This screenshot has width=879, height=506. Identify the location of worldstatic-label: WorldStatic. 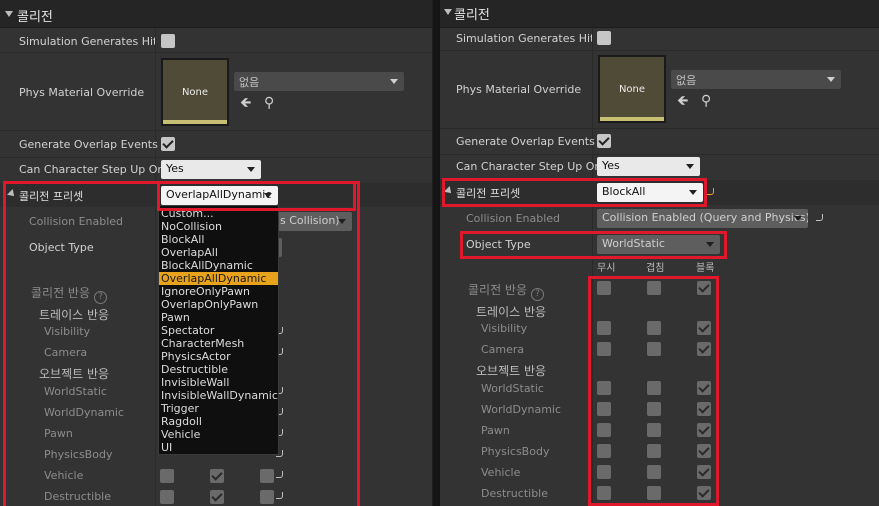
(512, 388).